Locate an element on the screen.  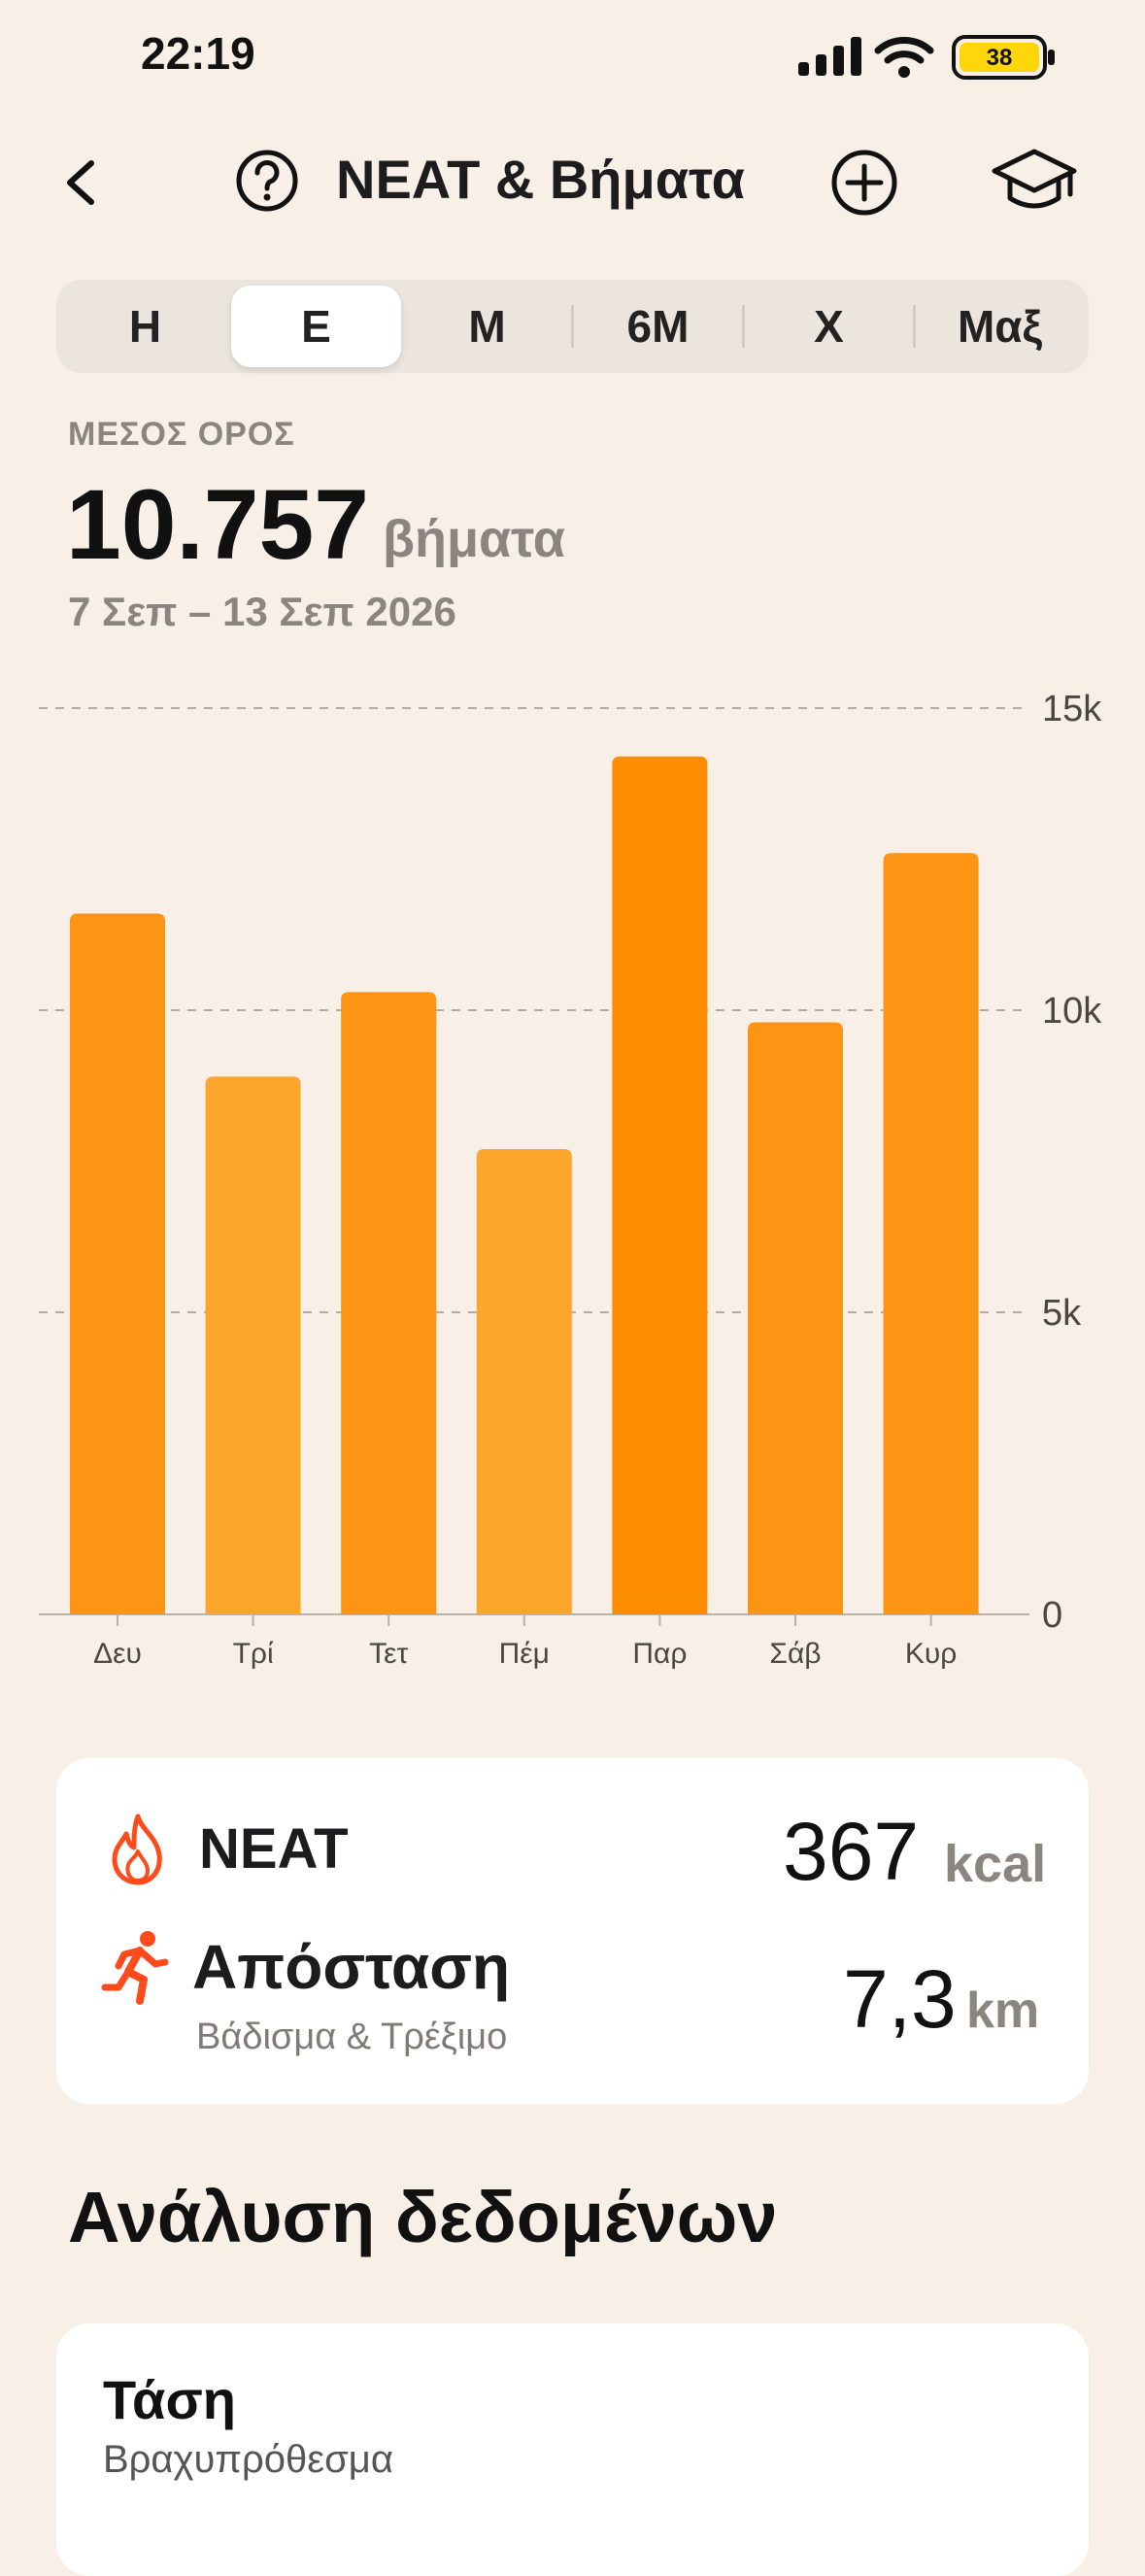
tab-month: Μ is located at coordinates (487, 326).